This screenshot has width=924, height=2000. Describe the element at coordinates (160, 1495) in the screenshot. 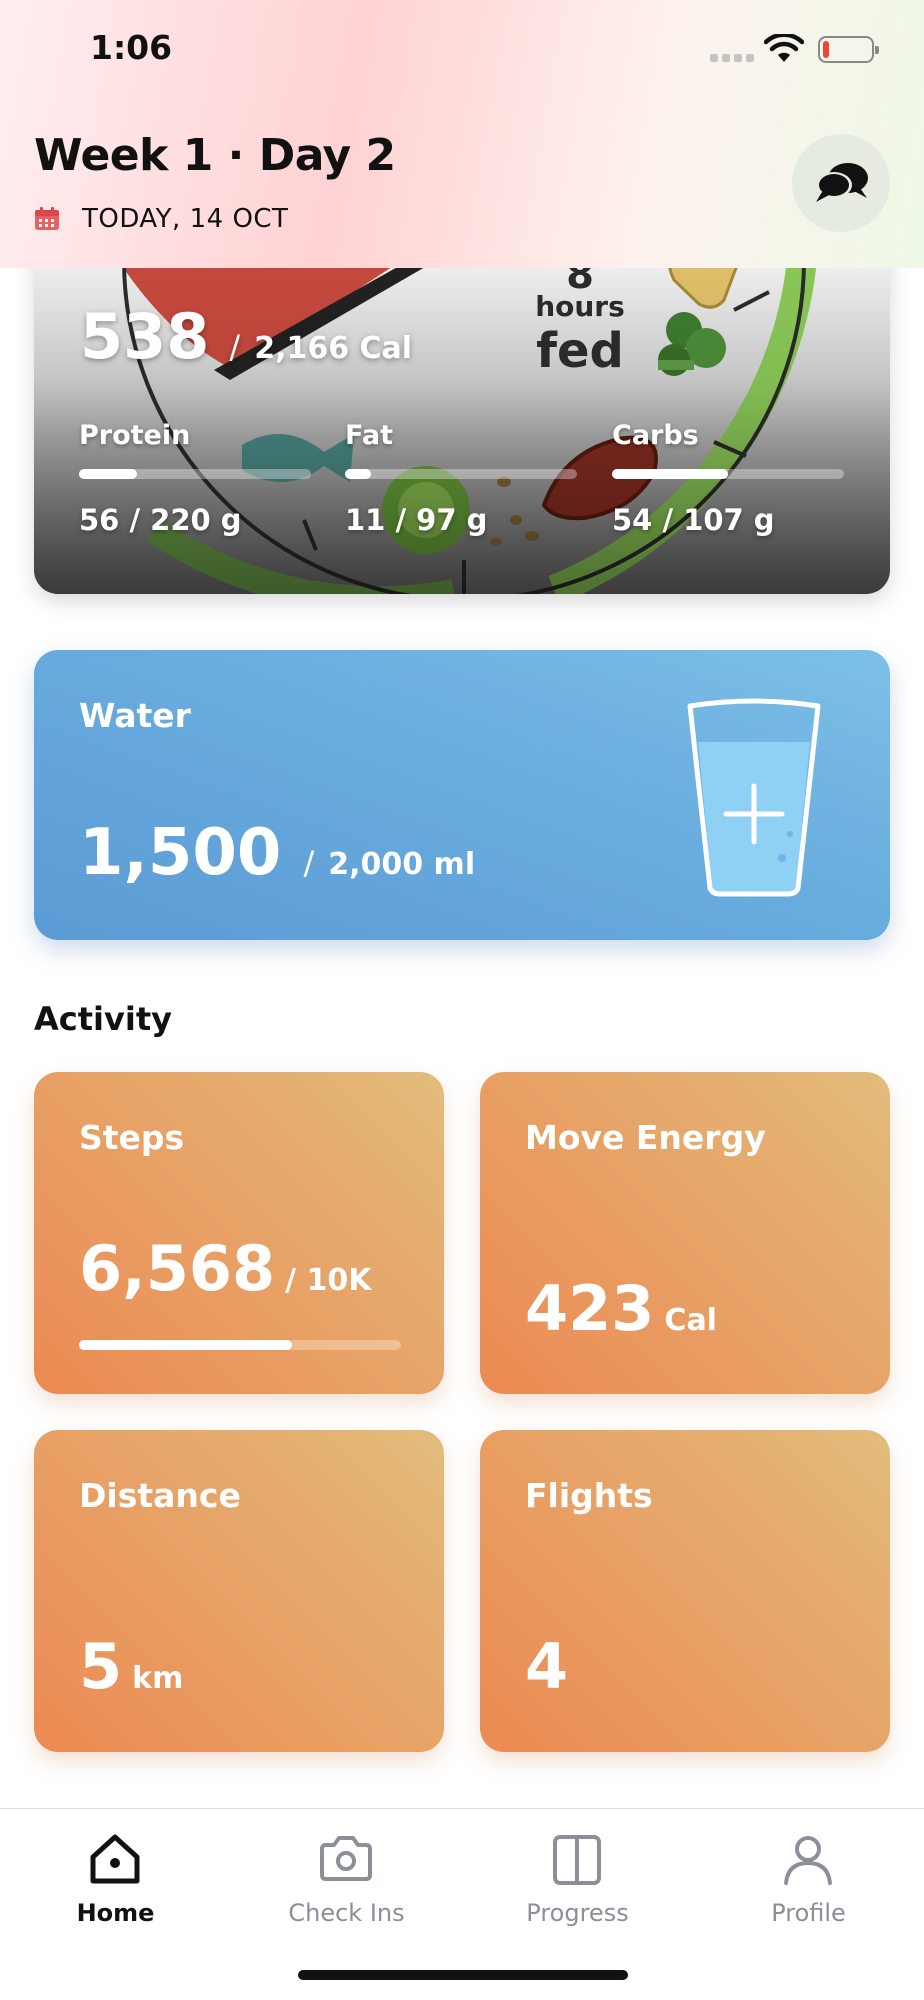

I see `distance-title: Distance` at that location.